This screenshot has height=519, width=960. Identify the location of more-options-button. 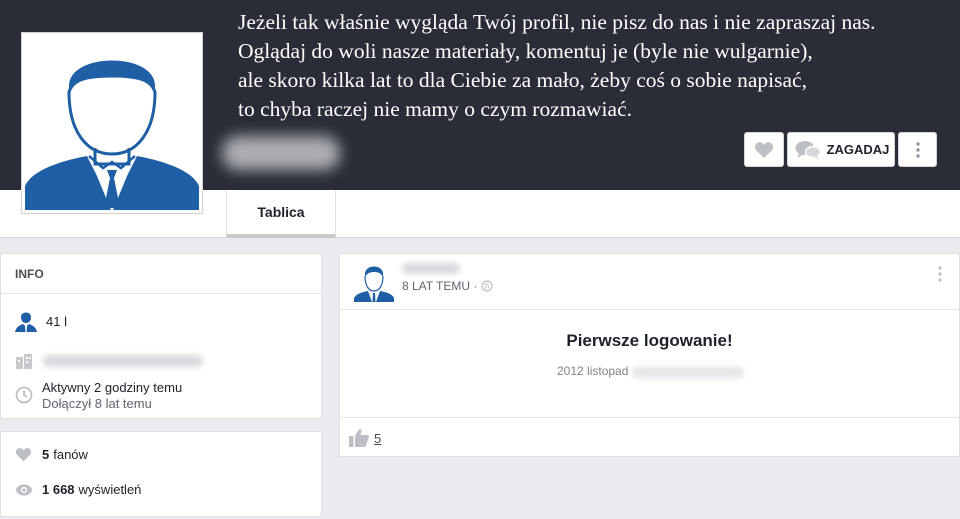
(917, 149).